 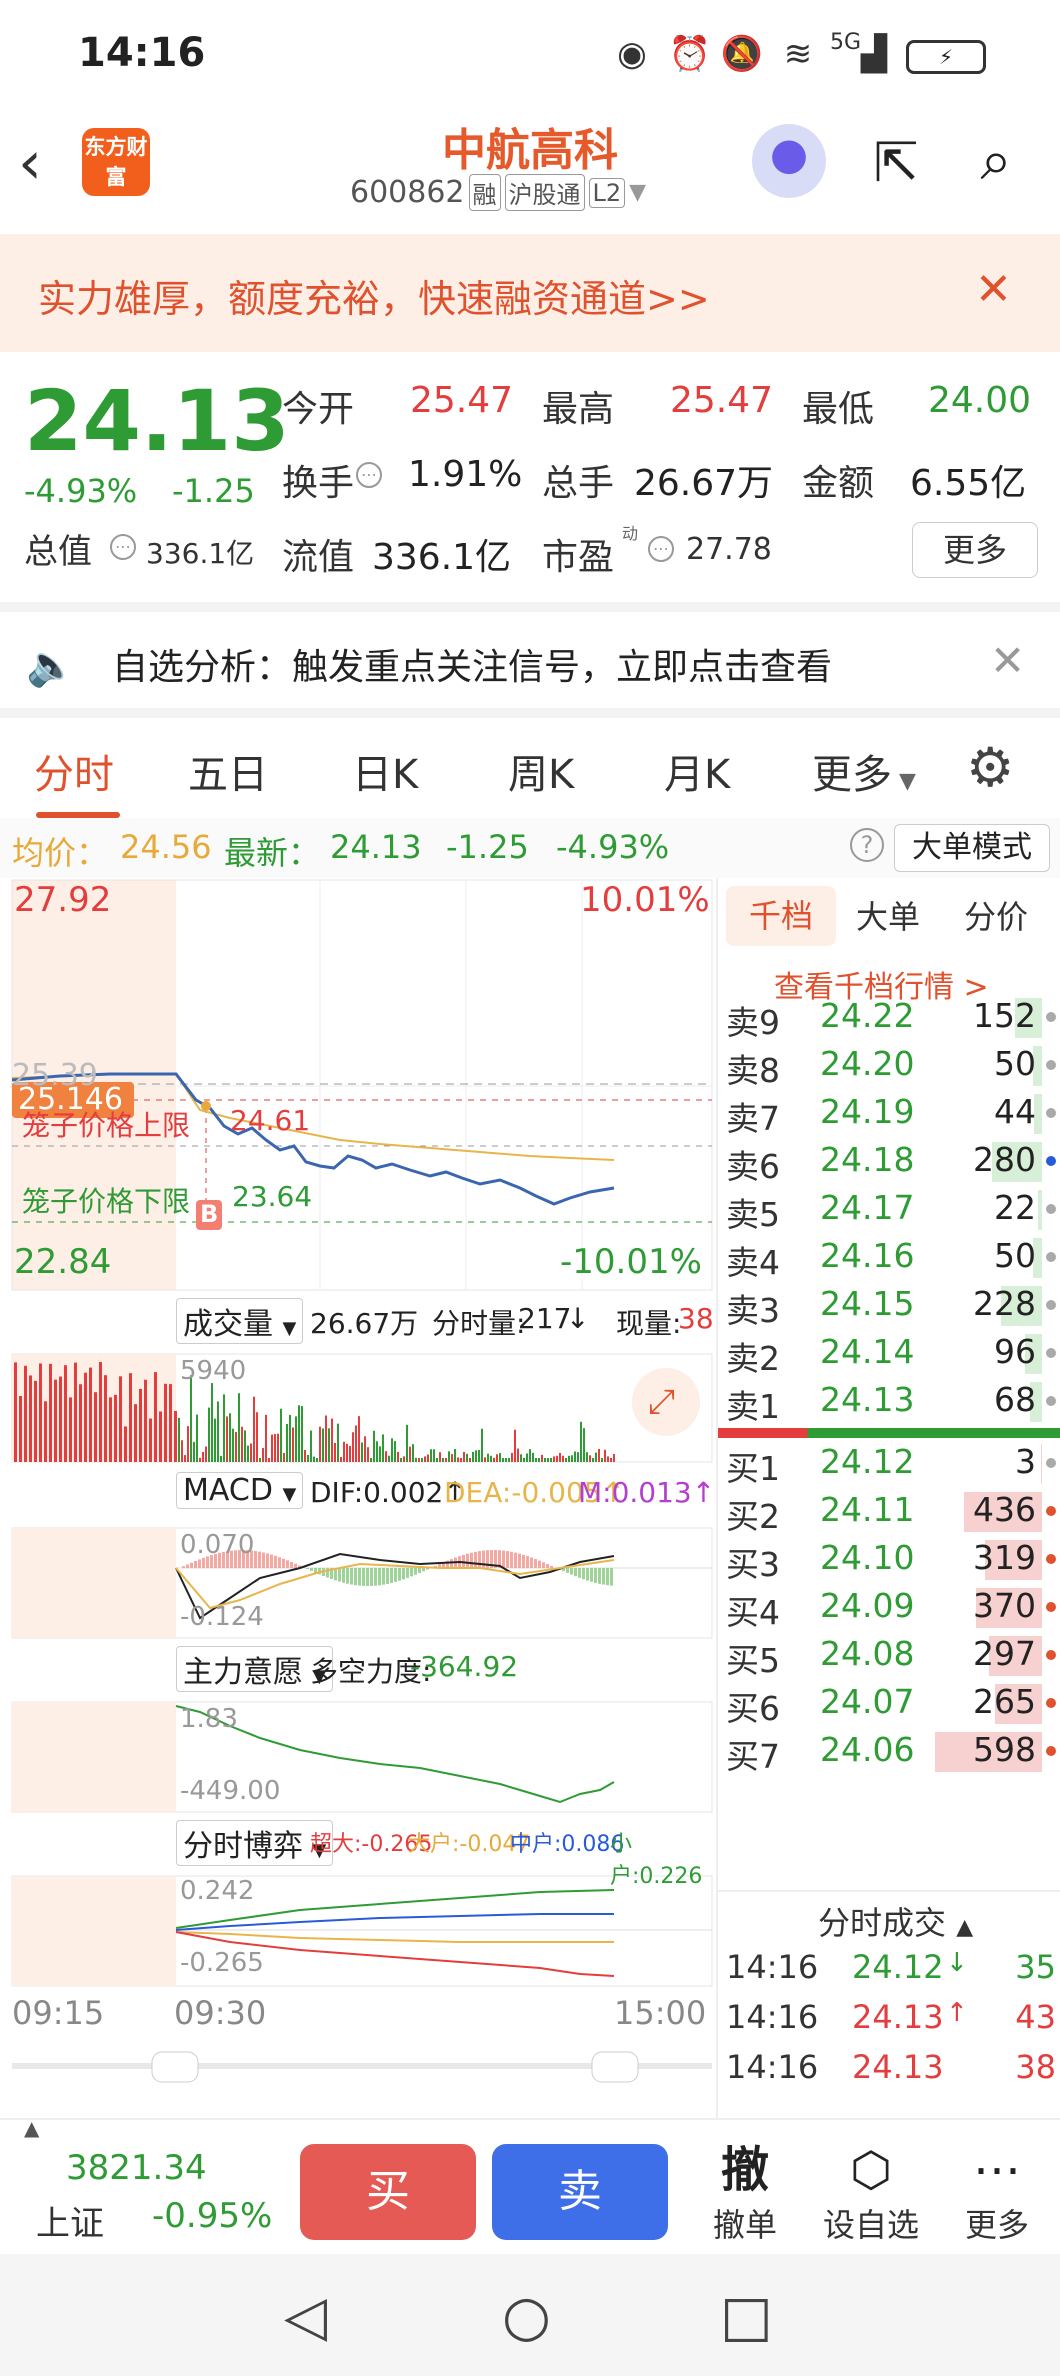 What do you see at coordinates (240, 1321) in the screenshot?
I see `volume-selector: 成交量 ▼` at bounding box center [240, 1321].